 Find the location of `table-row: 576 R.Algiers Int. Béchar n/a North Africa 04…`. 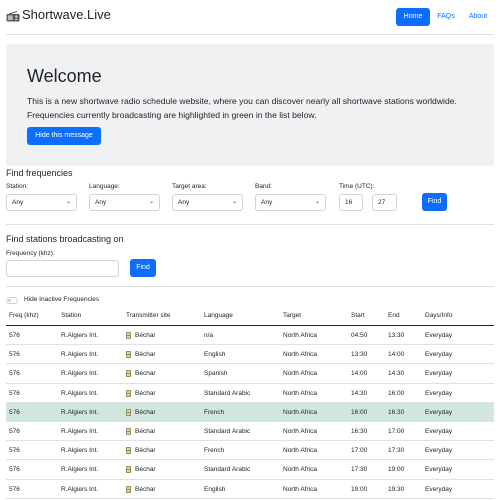

table-row: 576 R.Algiers Int. Béchar n/a North Africa 04… is located at coordinates (250, 336).